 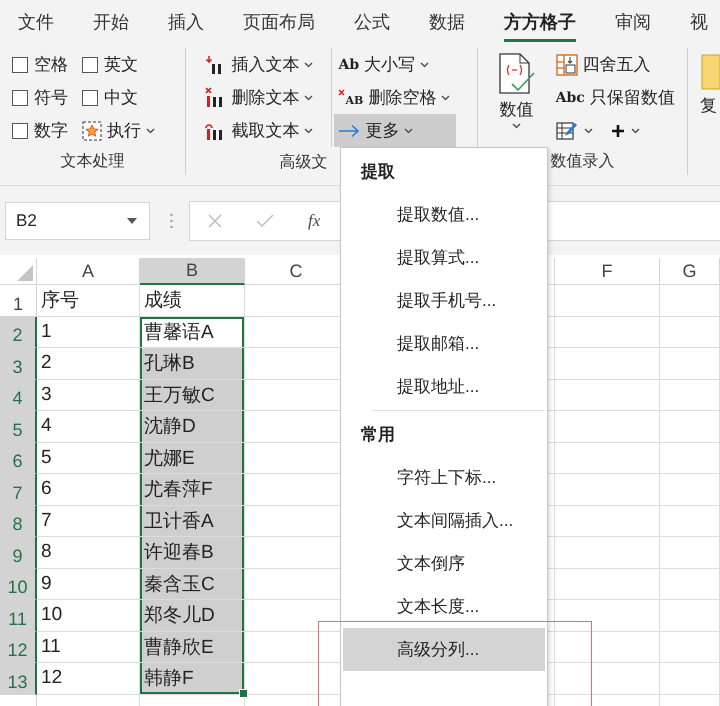 I want to click on ribbon-button: 四舍五入, so click(x=616, y=64).